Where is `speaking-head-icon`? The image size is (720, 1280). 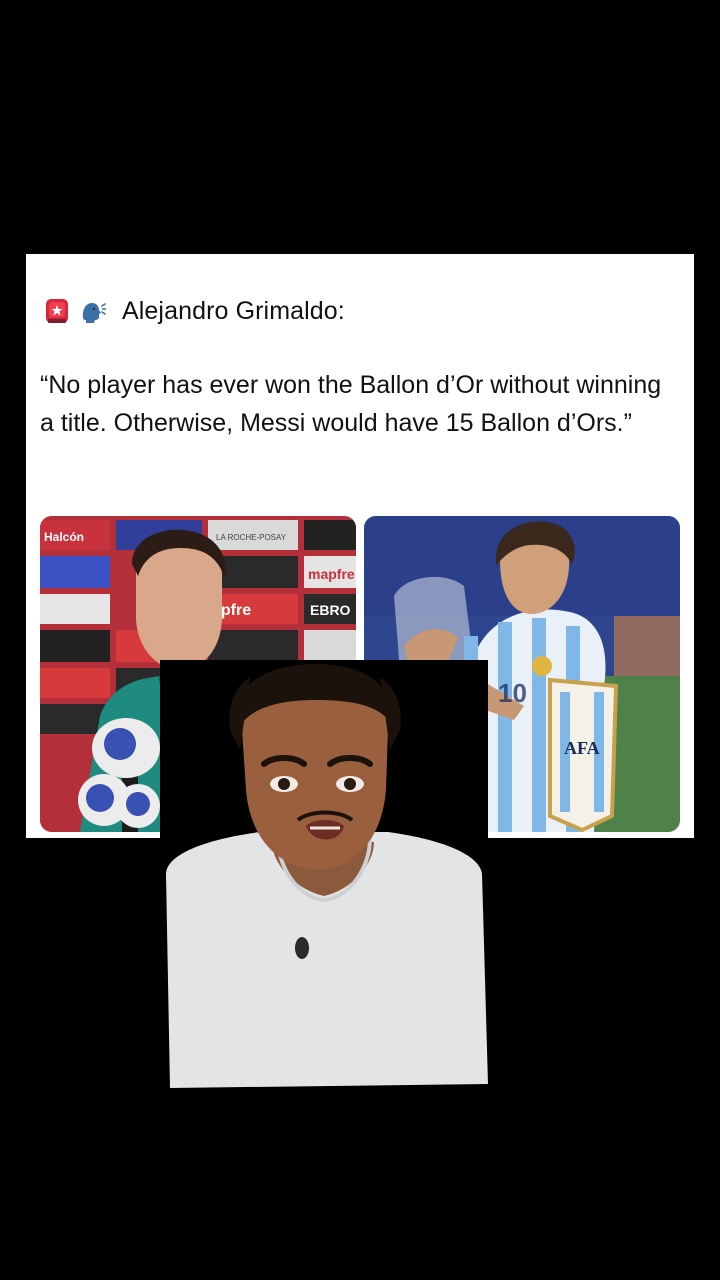 speaking-head-icon is located at coordinates (93, 311).